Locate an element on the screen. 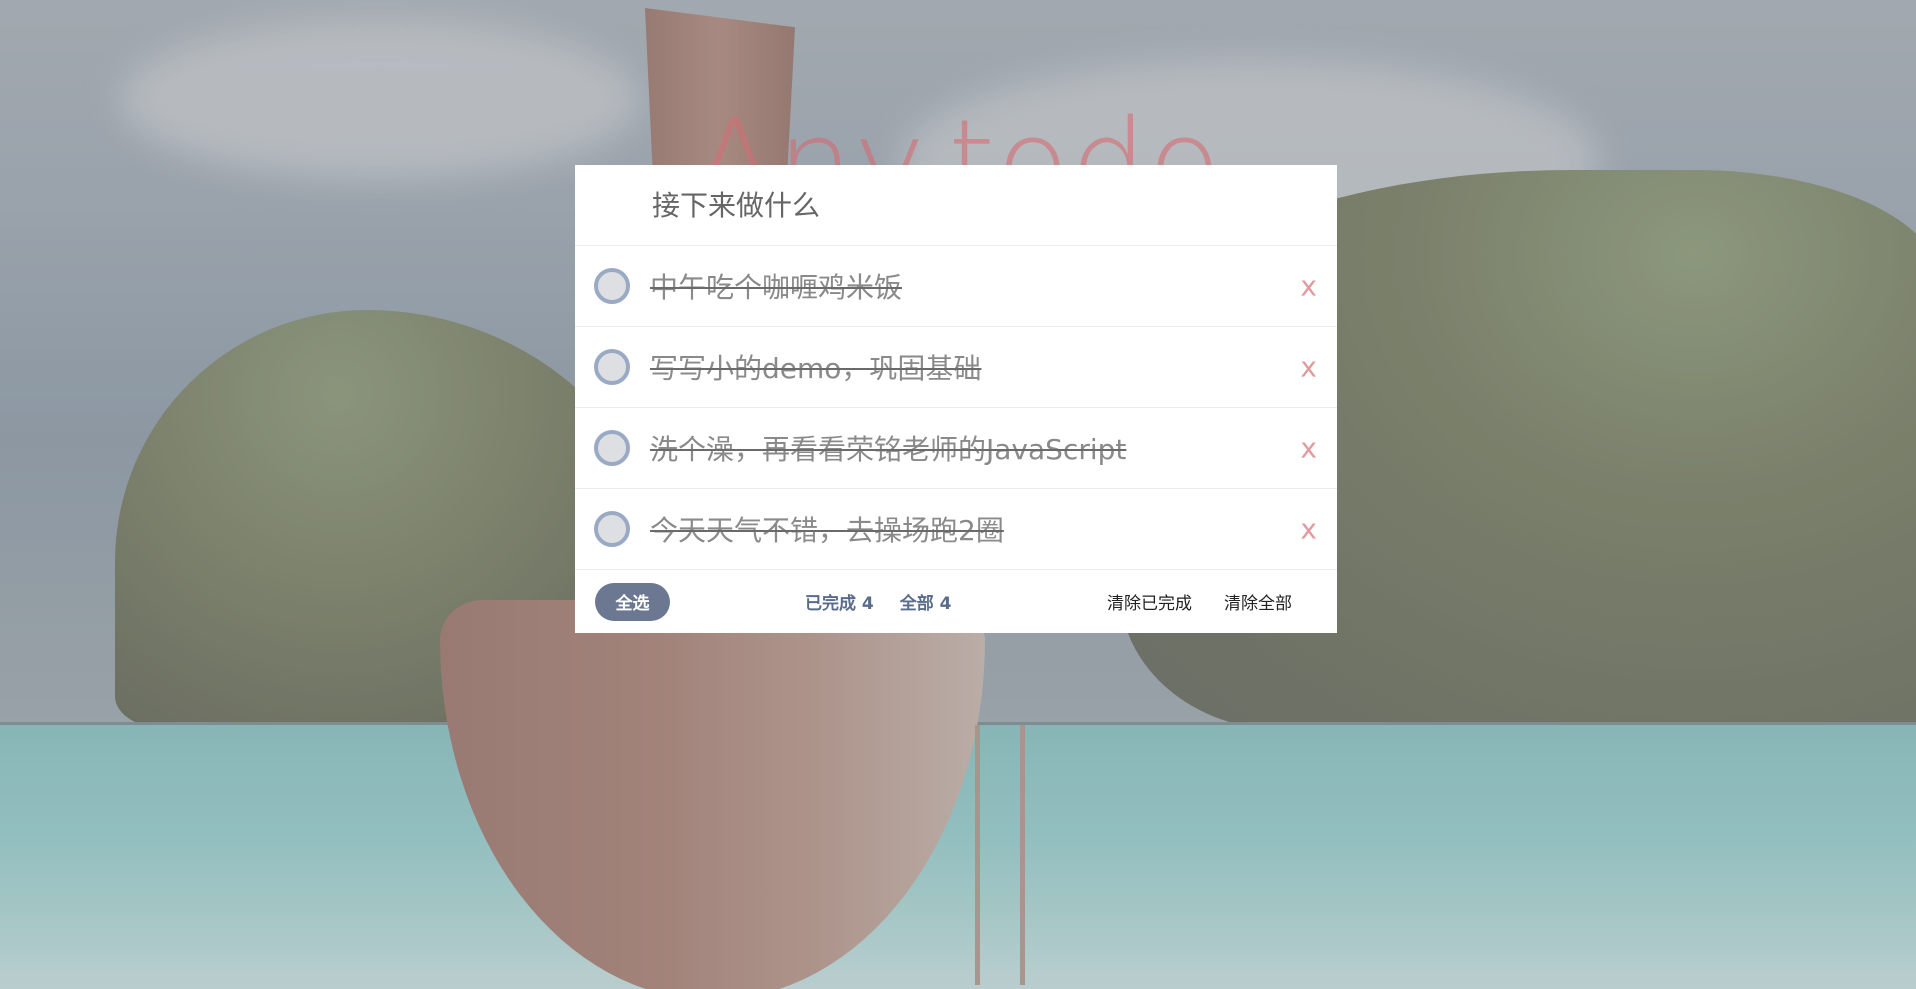  clear-all-button: 清除全部 is located at coordinates (1258, 601).